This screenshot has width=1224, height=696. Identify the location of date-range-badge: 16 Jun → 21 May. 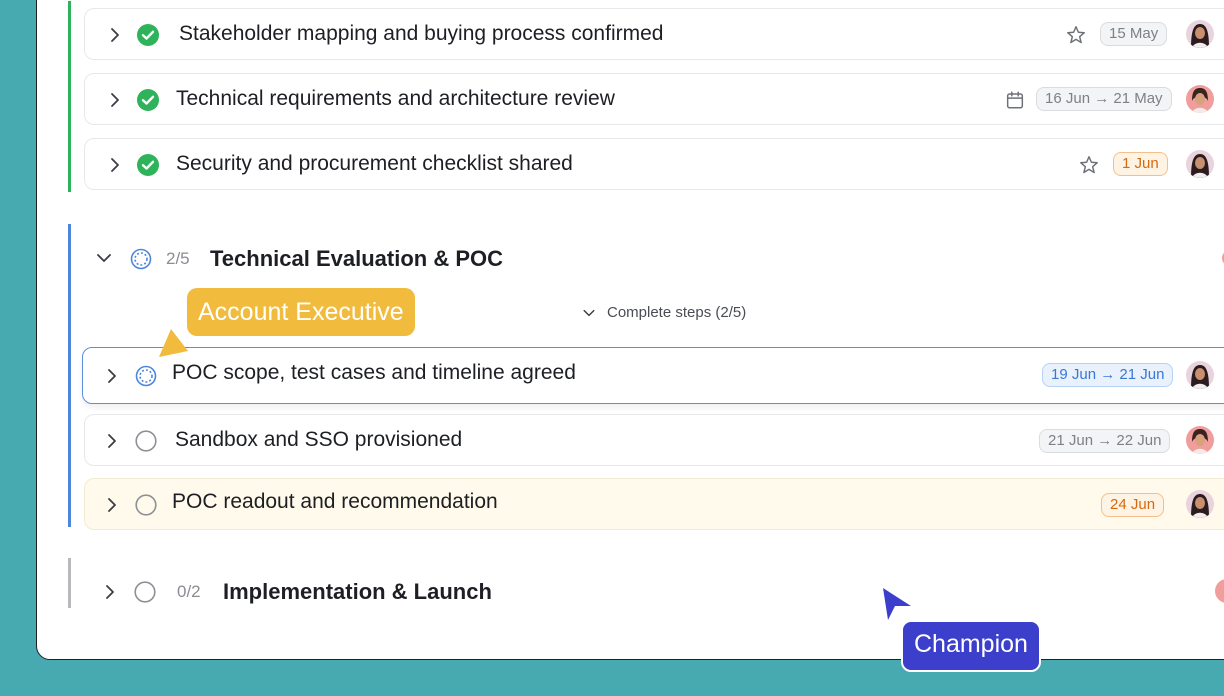
(1104, 99).